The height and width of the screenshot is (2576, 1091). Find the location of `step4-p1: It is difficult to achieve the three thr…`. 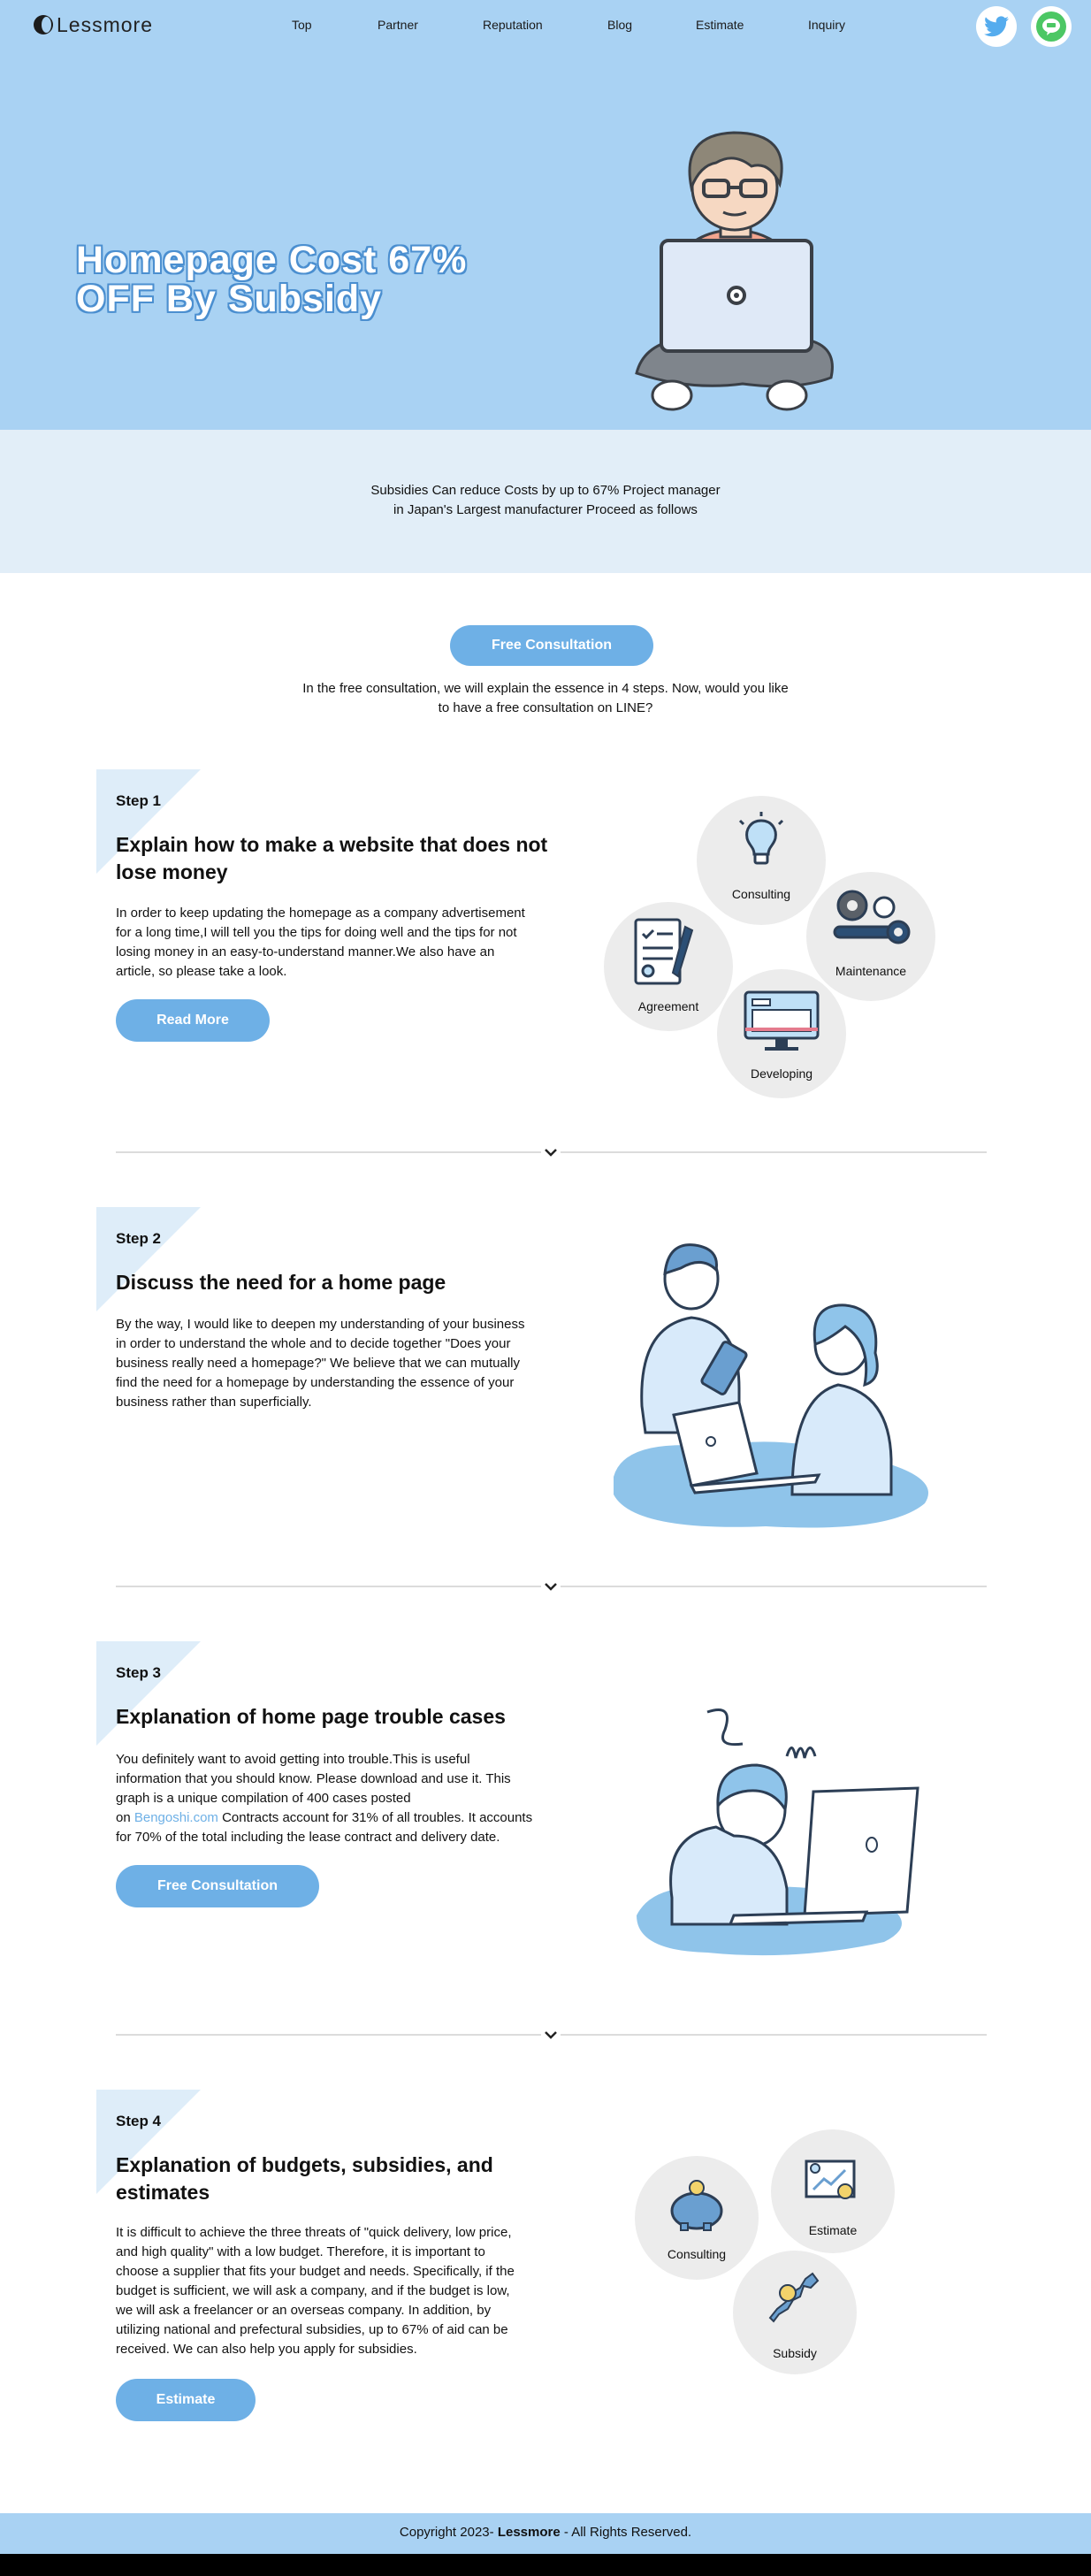

step4-p1: It is difficult to achieve the three thr… is located at coordinates (314, 2232).